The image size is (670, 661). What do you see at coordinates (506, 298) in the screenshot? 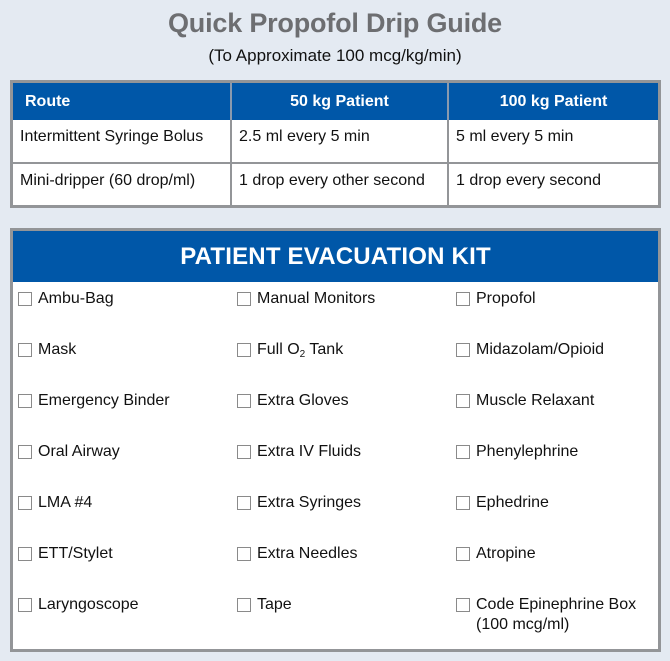
I see `checklist-item-label: Propofol` at bounding box center [506, 298].